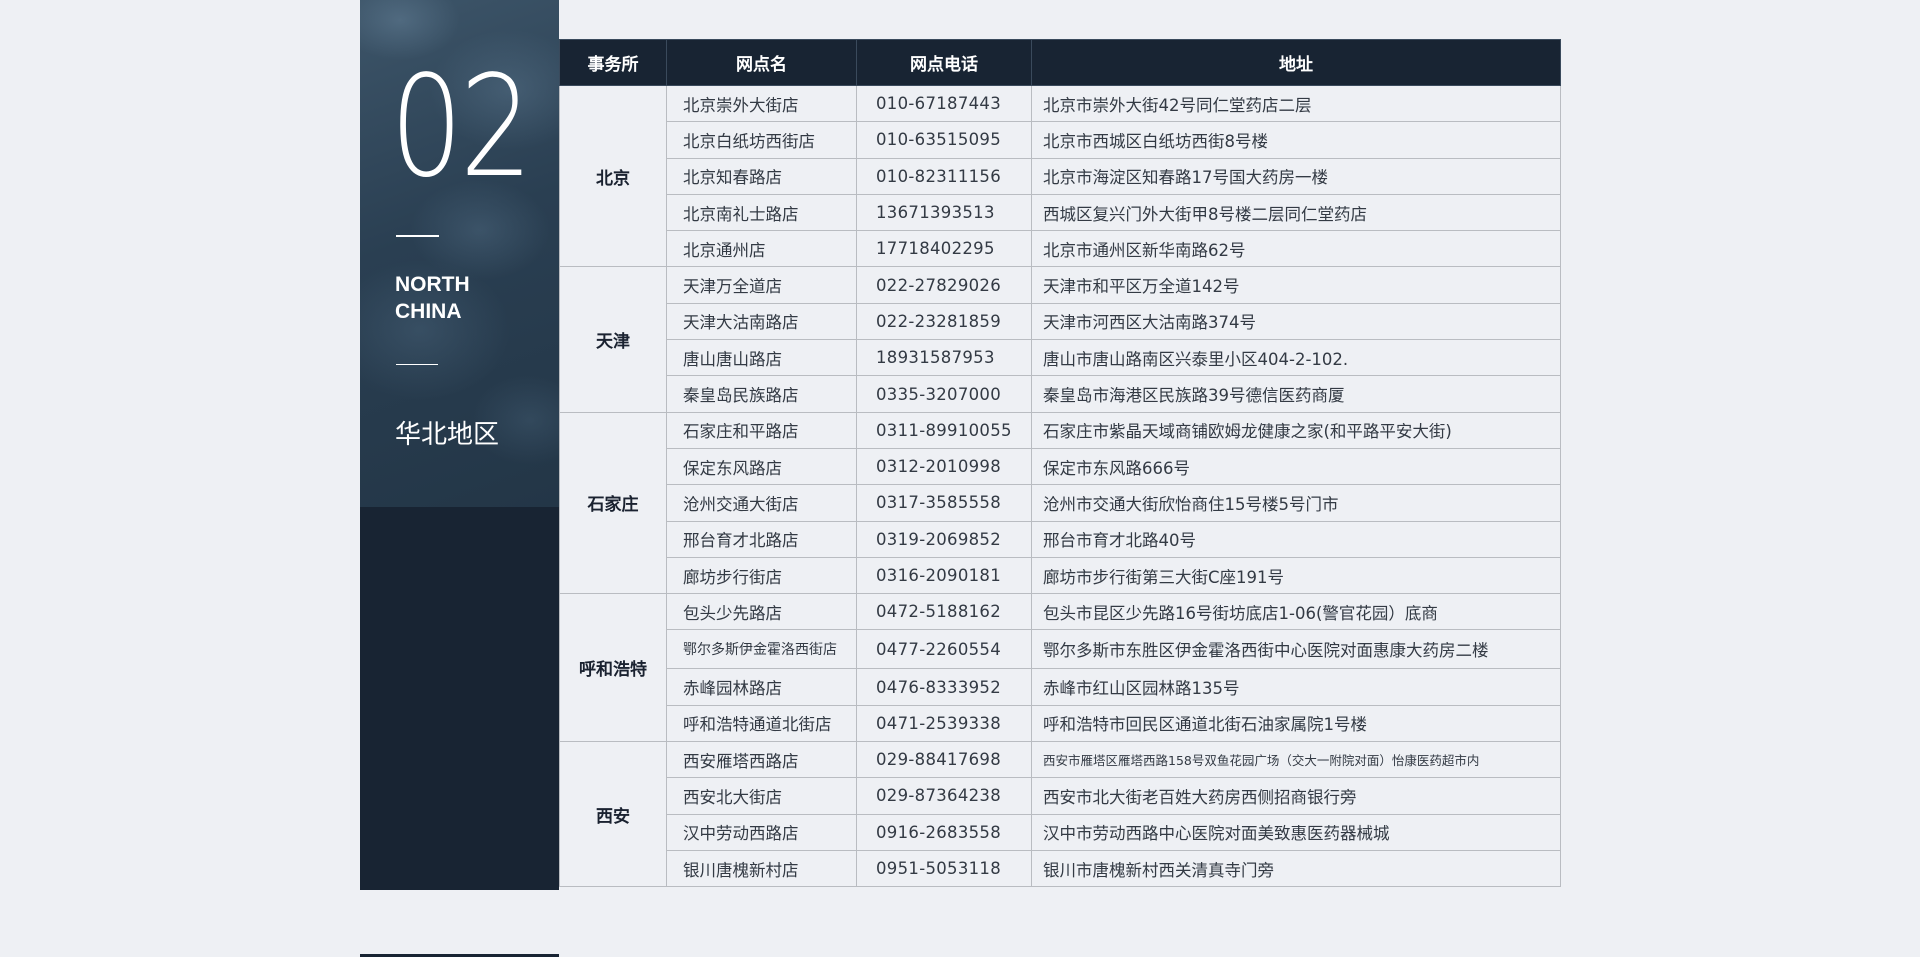 The width and height of the screenshot is (1920, 957). Describe the element at coordinates (1296, 868) in the screenshot. I see `store-address-cell: 银川市唐槐新村西关清真寺门旁` at that location.